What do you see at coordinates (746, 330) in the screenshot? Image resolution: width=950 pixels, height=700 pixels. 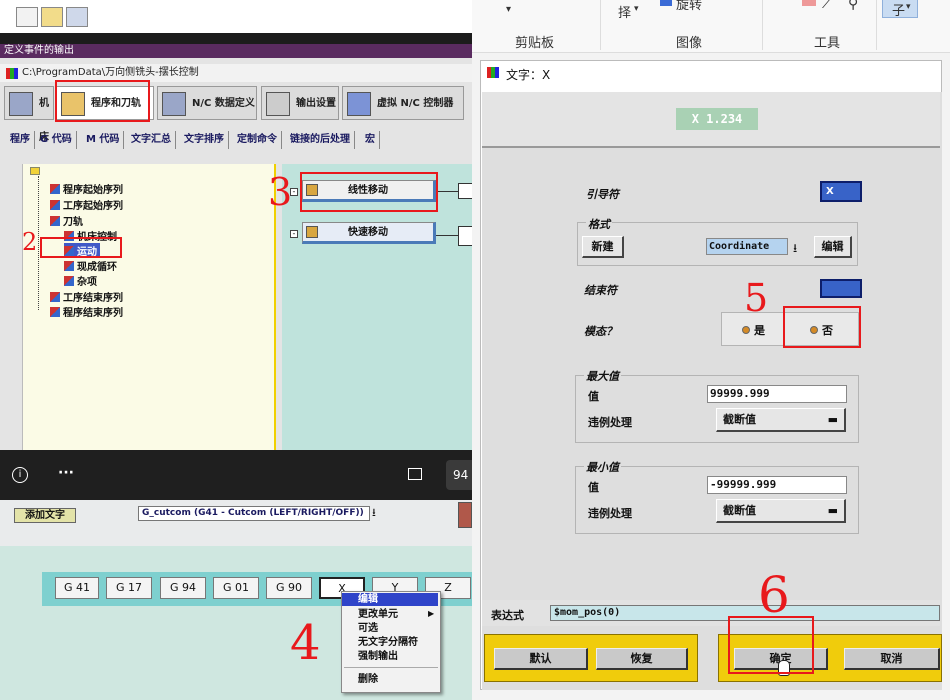 I see `radio-icon` at bounding box center [746, 330].